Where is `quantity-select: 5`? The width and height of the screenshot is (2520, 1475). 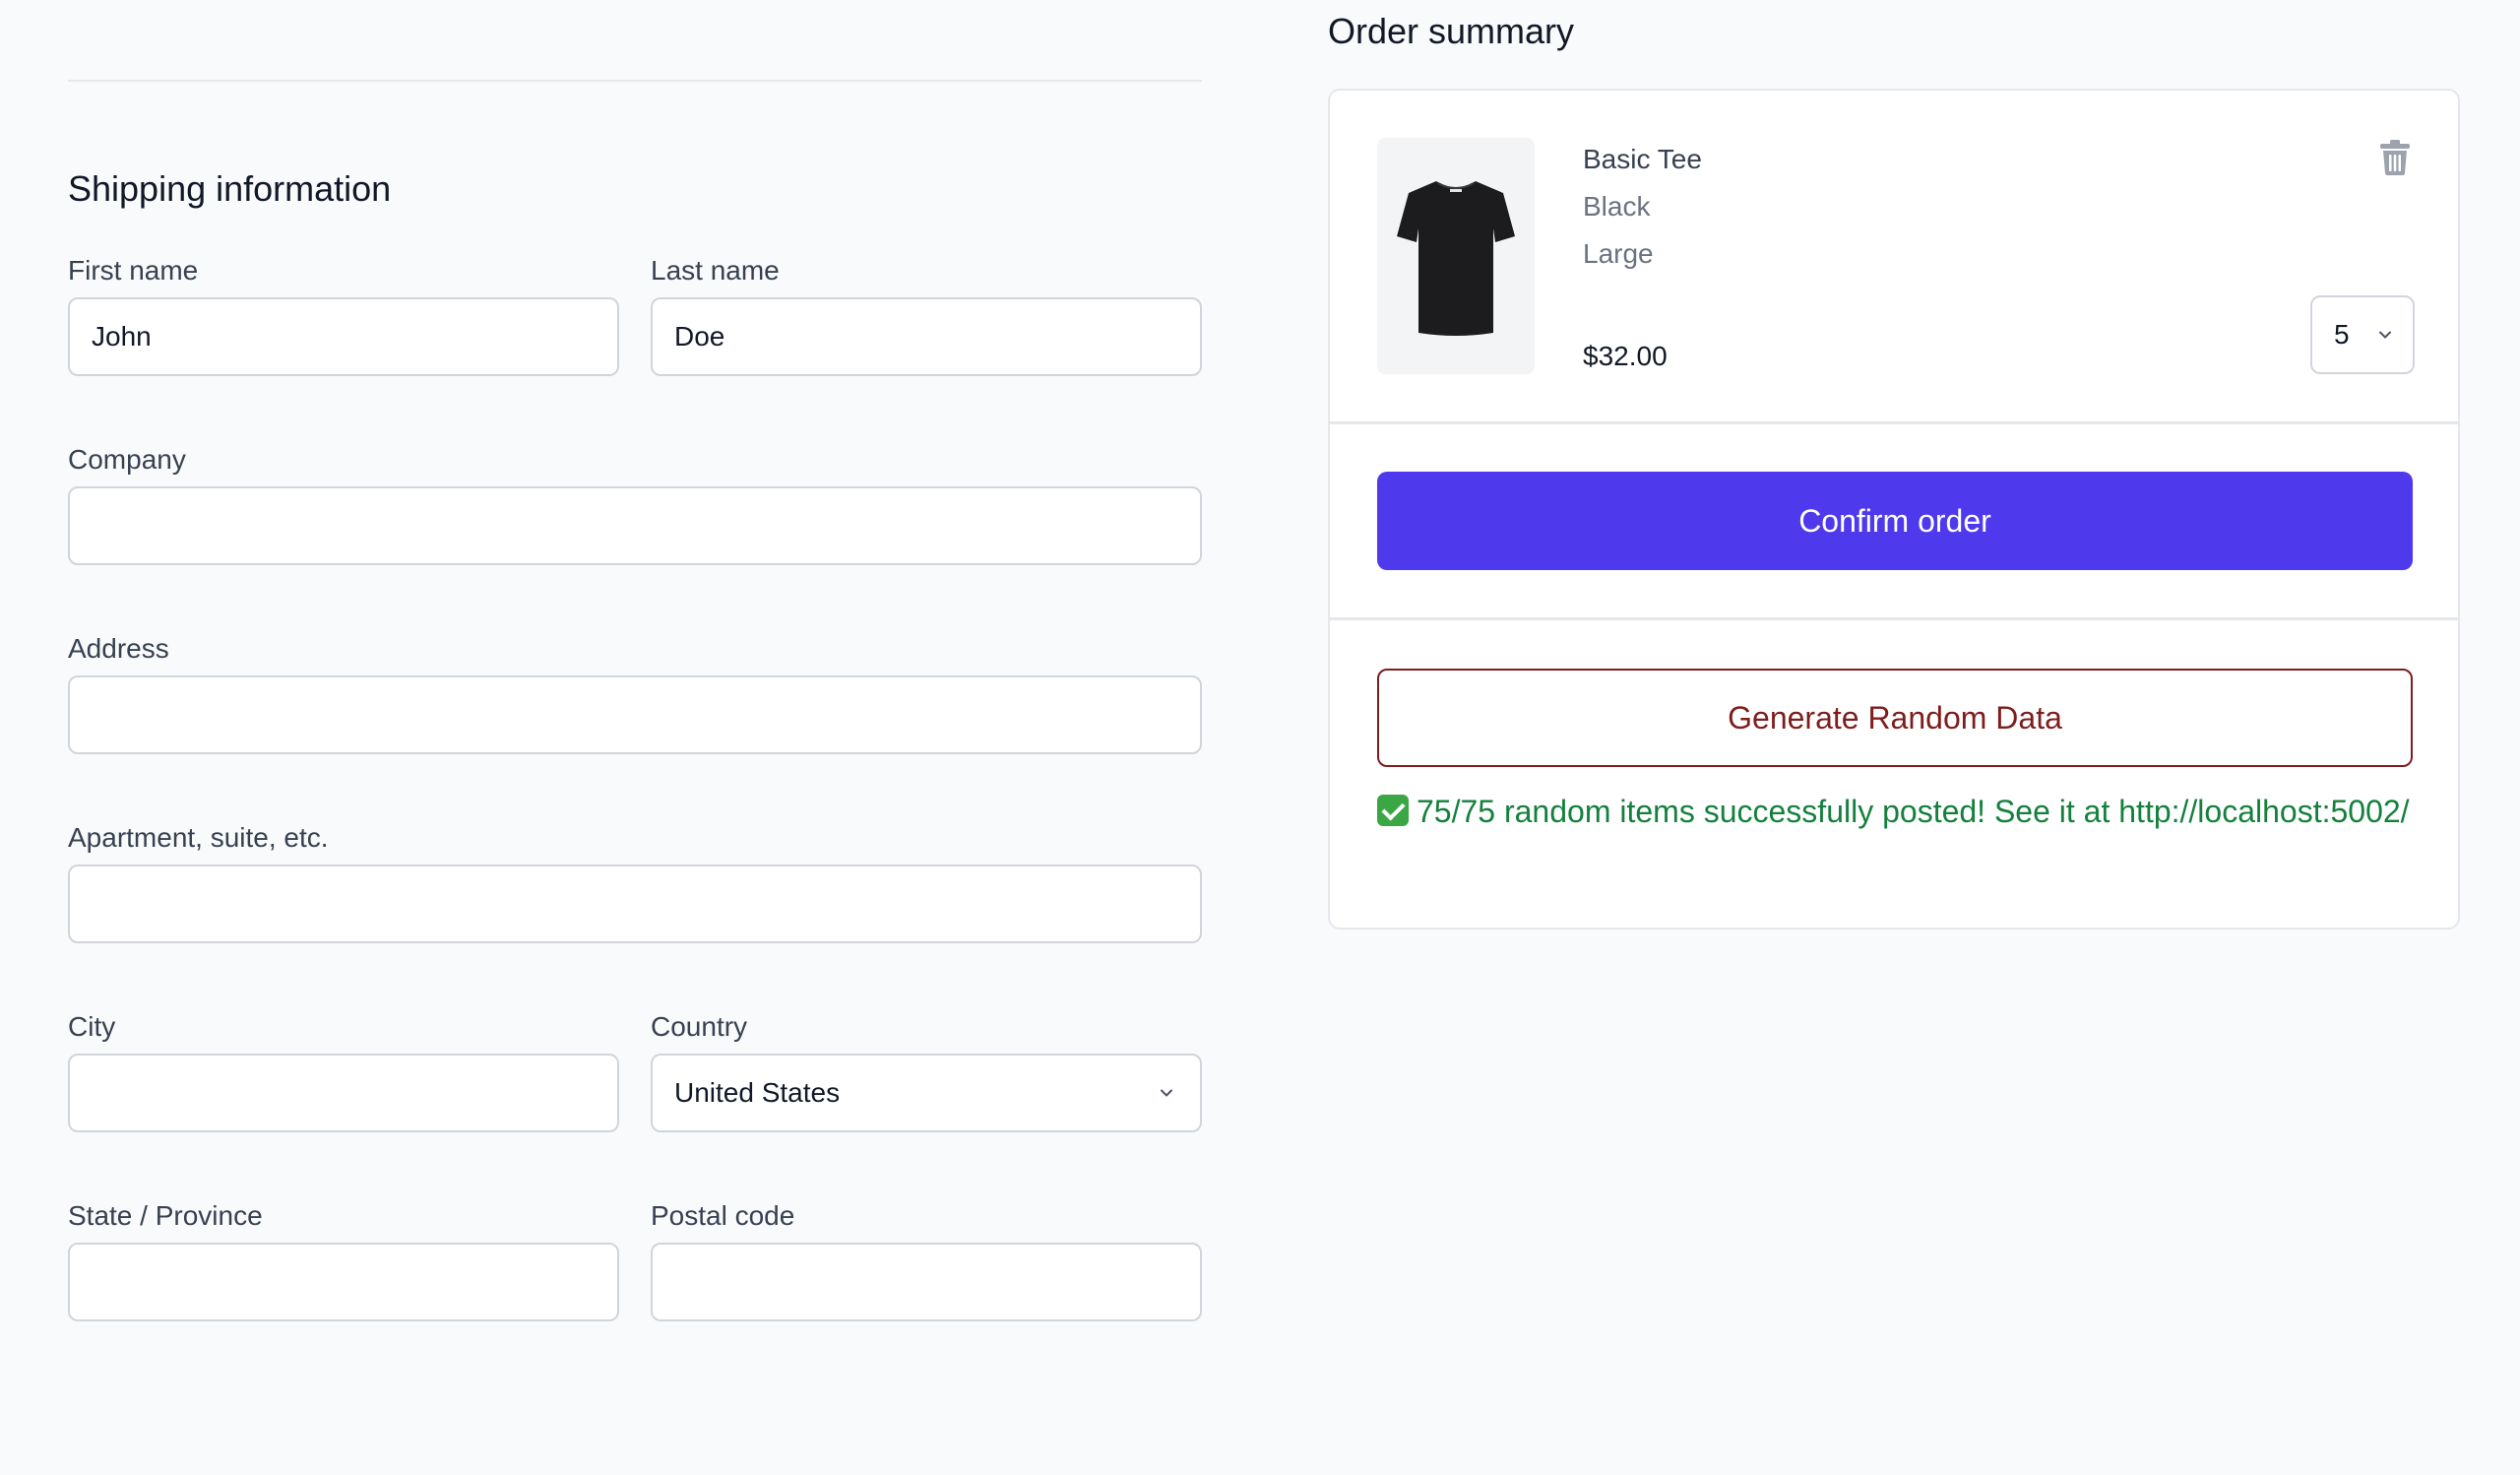 quantity-select: 5 is located at coordinates (2362, 334).